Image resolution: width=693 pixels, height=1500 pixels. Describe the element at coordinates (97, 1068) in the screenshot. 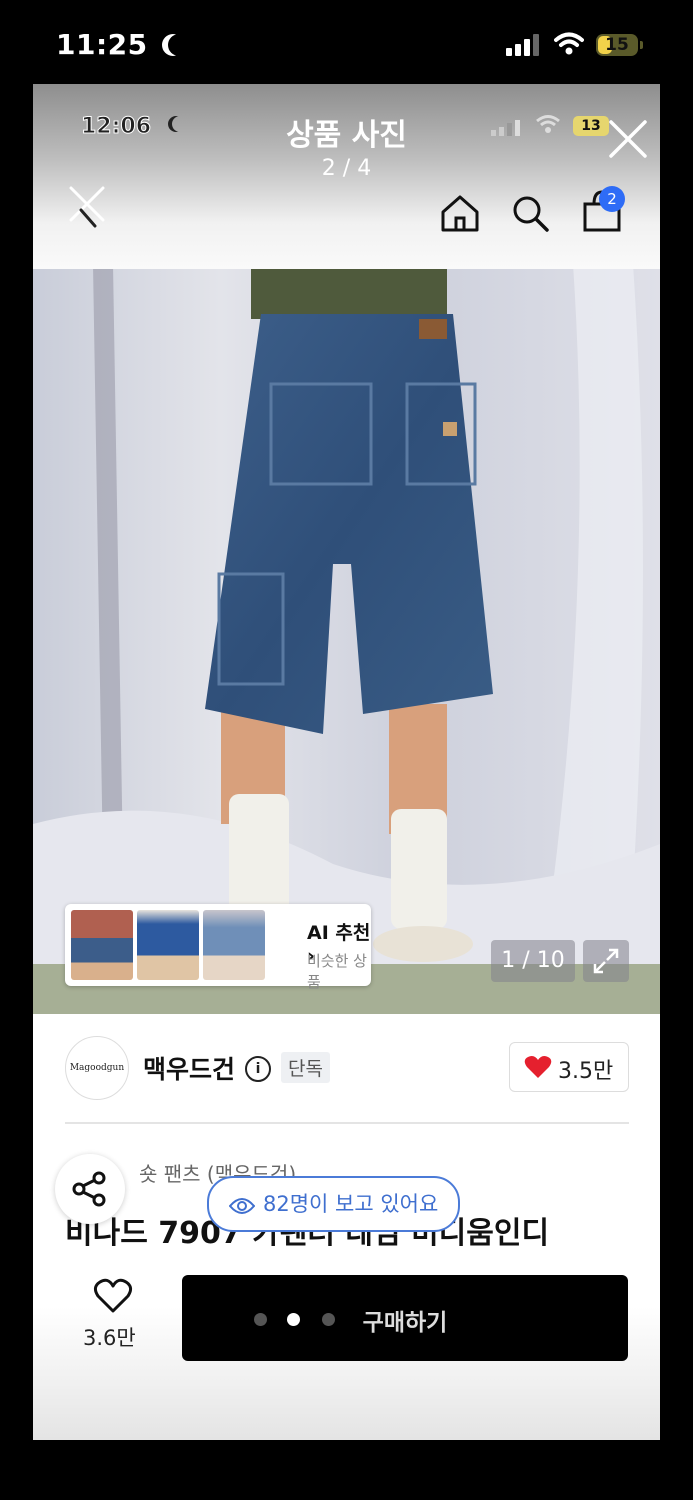

I see `brand-logo: Magoodgun` at that location.